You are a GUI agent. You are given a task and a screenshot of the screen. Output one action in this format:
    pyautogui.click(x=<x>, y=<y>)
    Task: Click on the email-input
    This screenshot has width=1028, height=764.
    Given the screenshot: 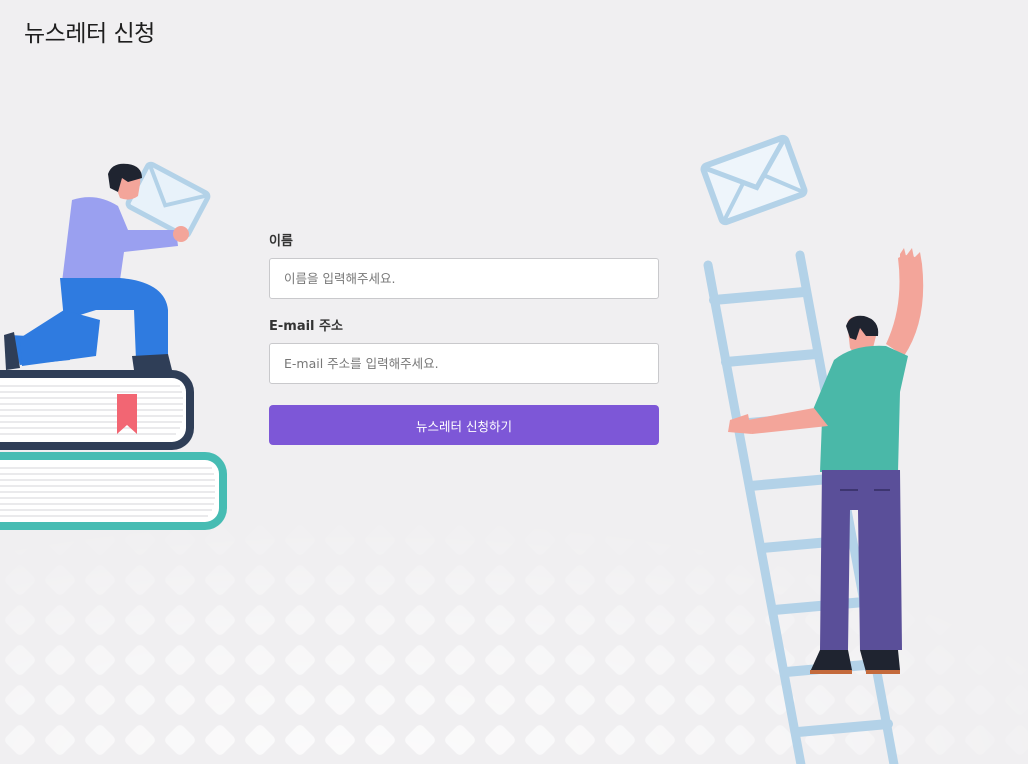 What is the action you would take?
    pyautogui.click(x=464, y=363)
    